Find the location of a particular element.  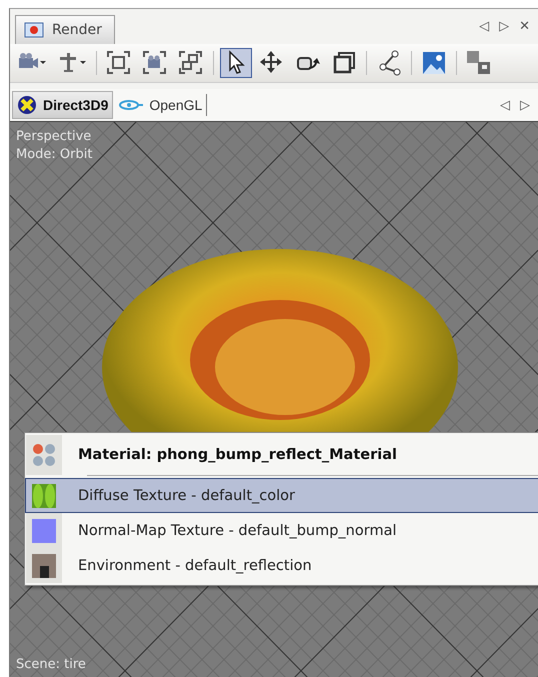

close-button: ✕ is located at coordinates (524, 26).